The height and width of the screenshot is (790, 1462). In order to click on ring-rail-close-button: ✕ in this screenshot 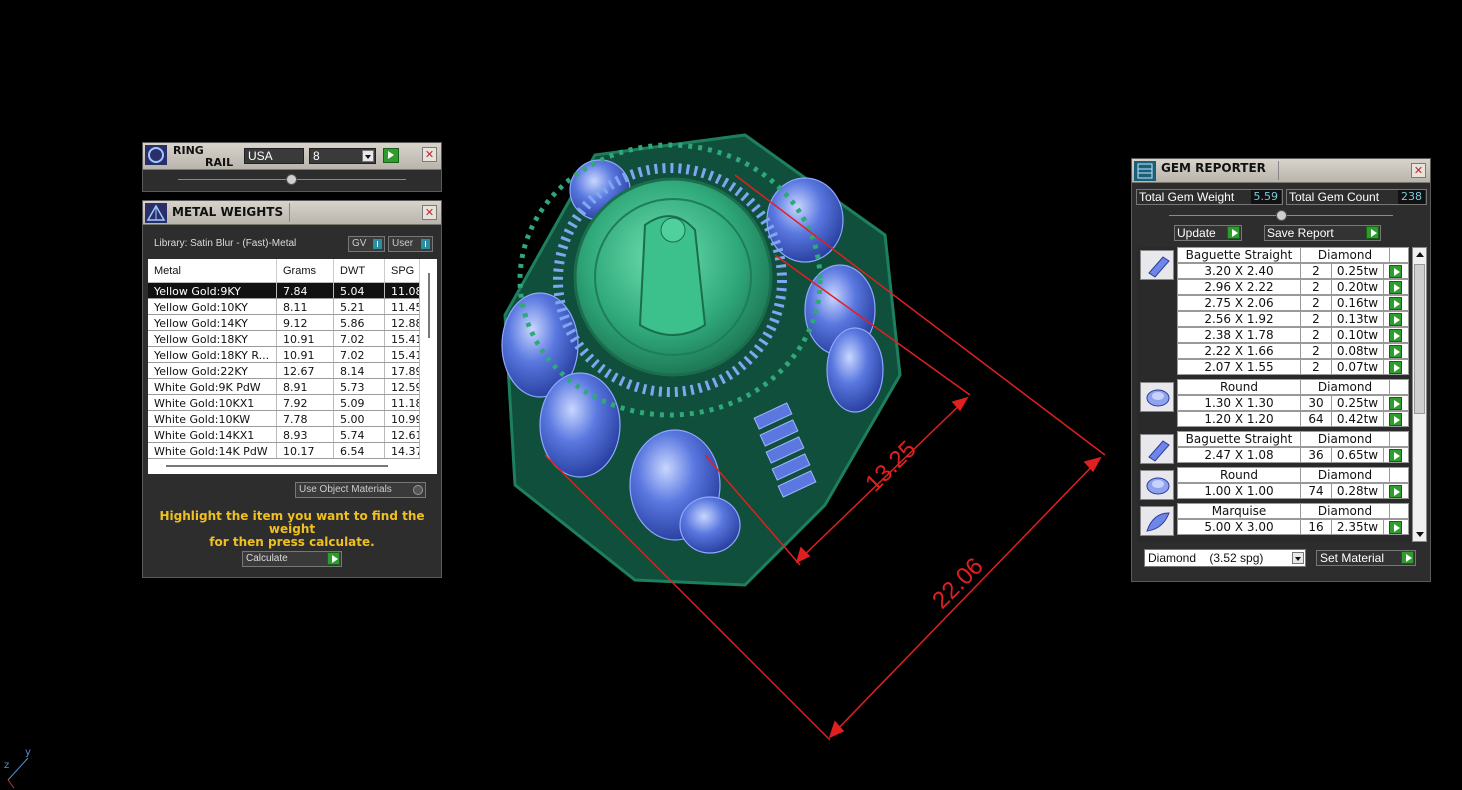, I will do `click(429, 154)`.